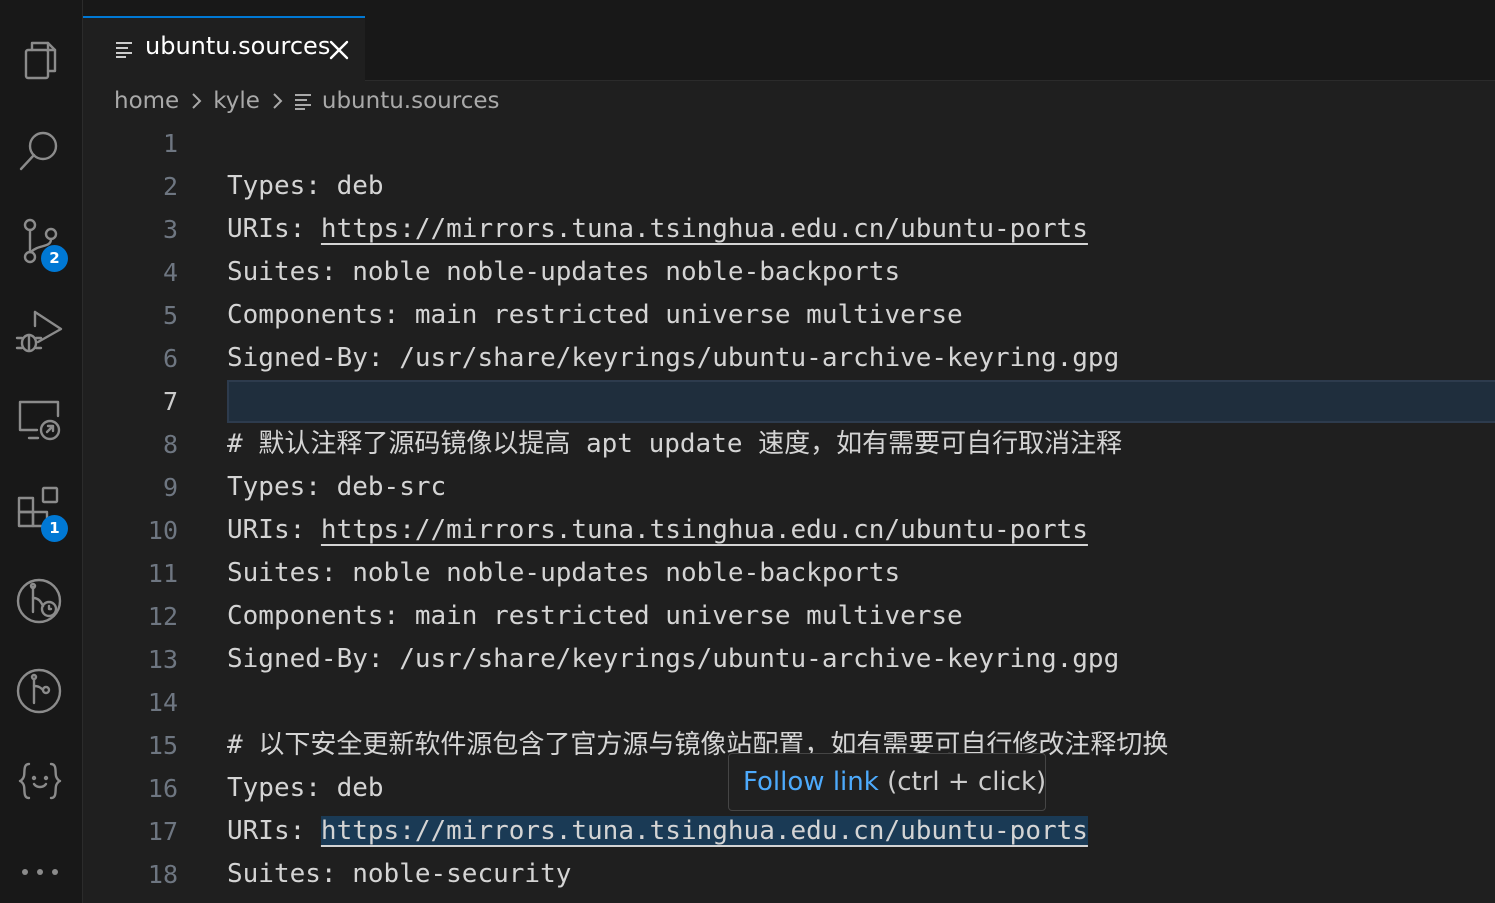  Describe the element at coordinates (162, 874) in the screenshot. I see `line-number: 18` at that location.